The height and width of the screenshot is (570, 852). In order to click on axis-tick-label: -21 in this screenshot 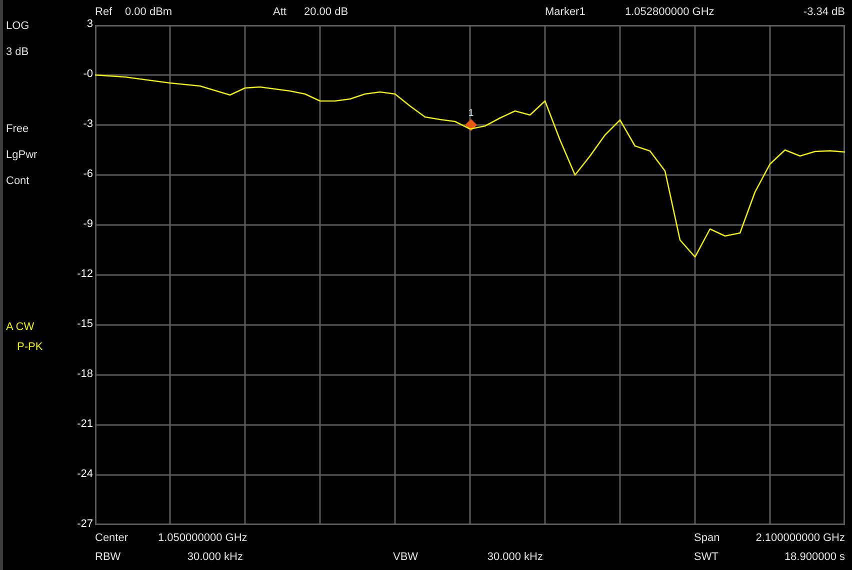, I will do `click(85, 424)`.